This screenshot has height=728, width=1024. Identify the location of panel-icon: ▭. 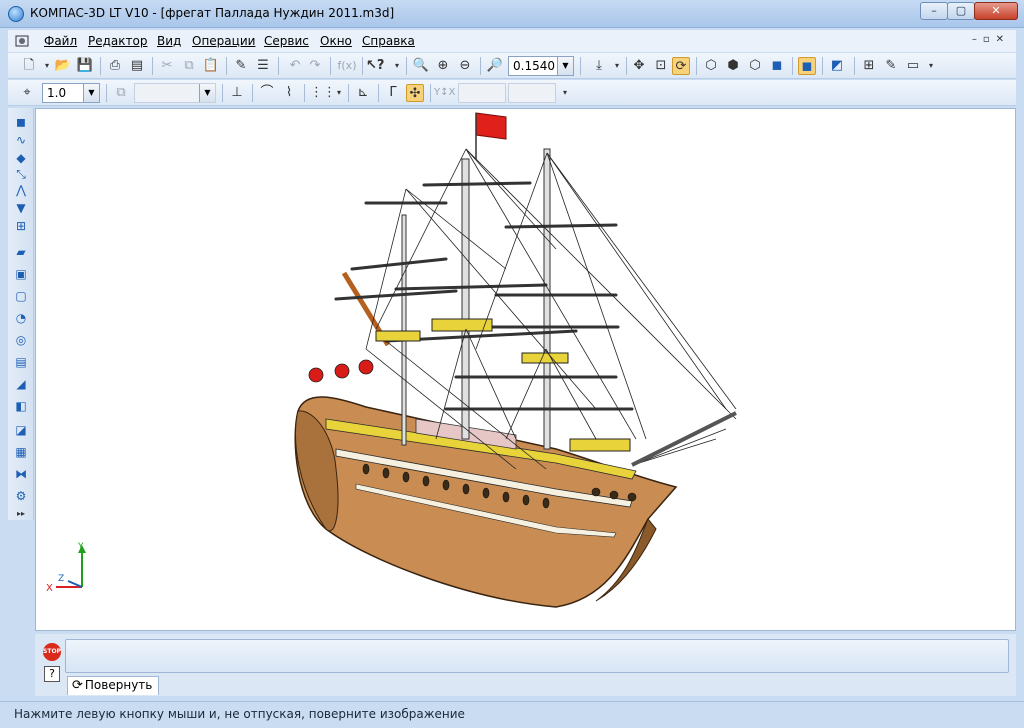
(913, 66).